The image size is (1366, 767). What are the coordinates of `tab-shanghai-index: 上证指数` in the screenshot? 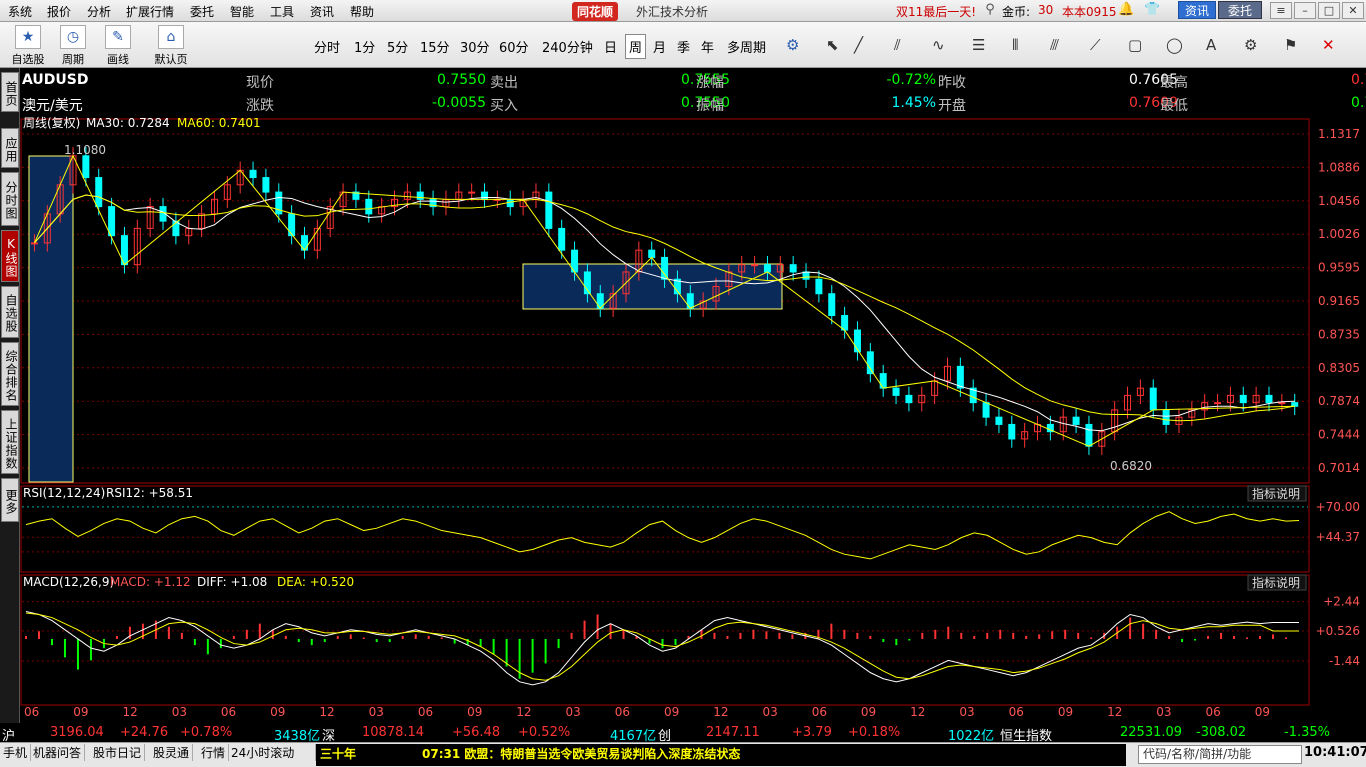 It's located at (10, 442).